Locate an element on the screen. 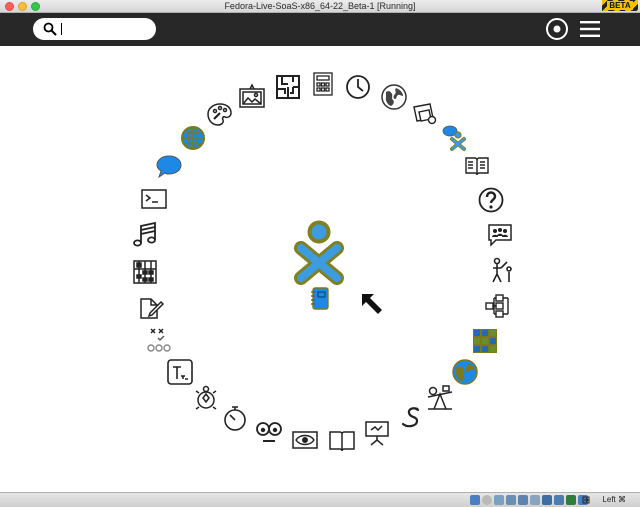 This screenshot has width=640, height=507. puzzle-maze-icon is located at coordinates (288, 87).